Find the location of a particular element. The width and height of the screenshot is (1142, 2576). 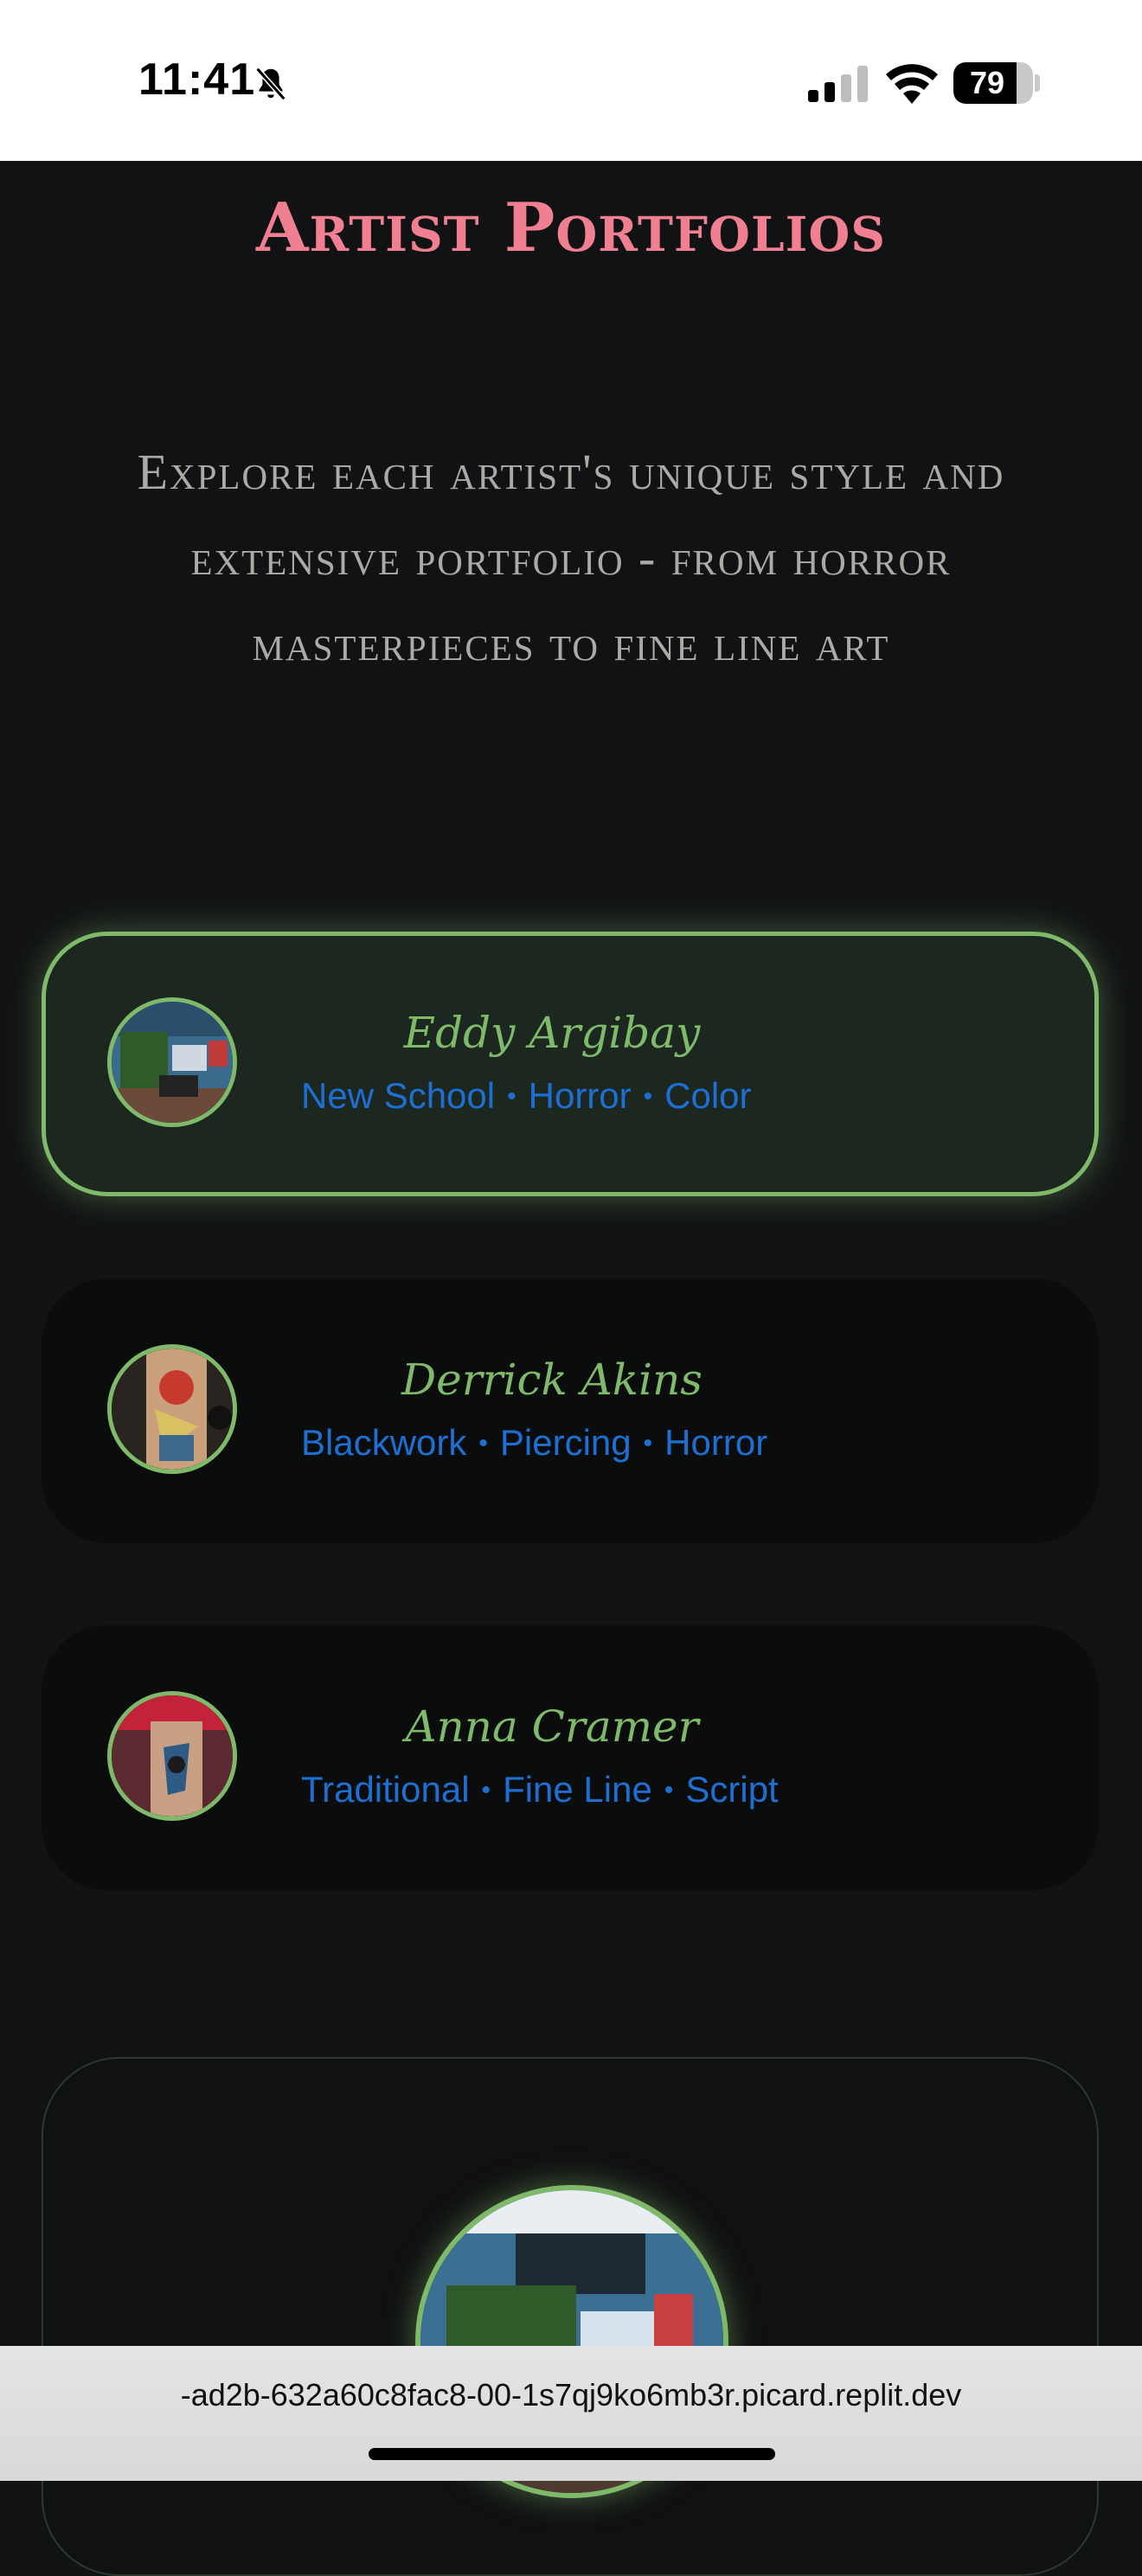

tag: Blackwork is located at coordinates (384, 1442).